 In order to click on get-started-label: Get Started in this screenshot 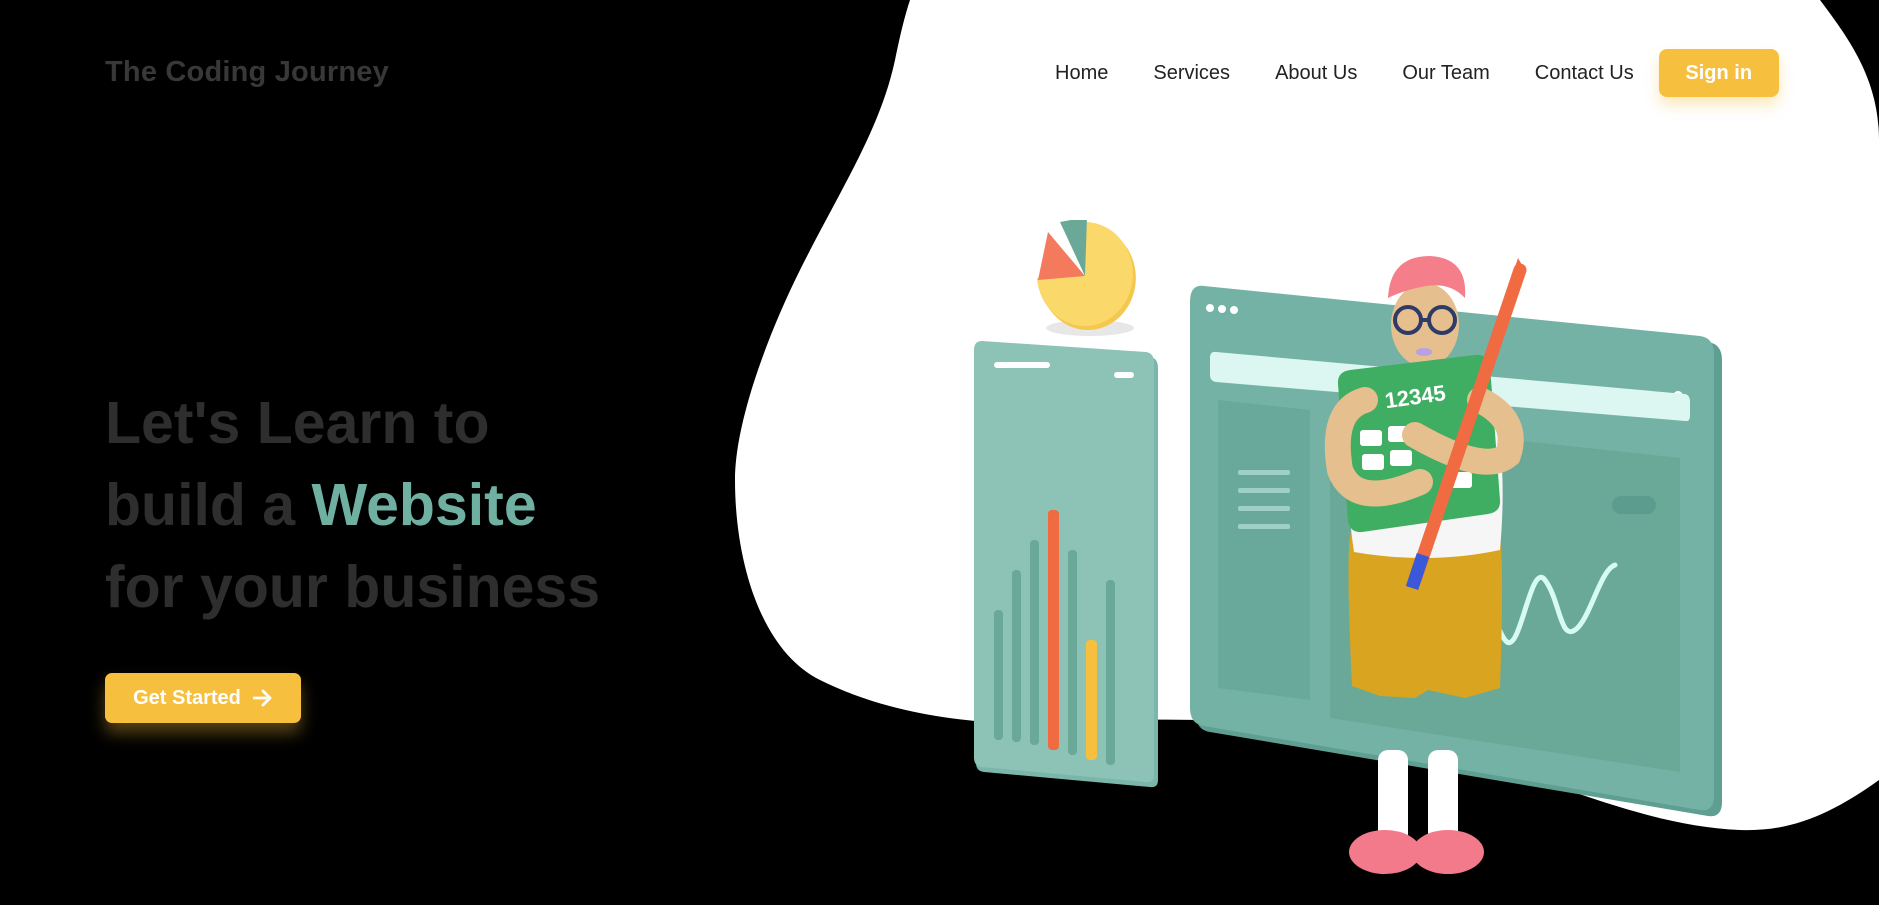, I will do `click(187, 697)`.